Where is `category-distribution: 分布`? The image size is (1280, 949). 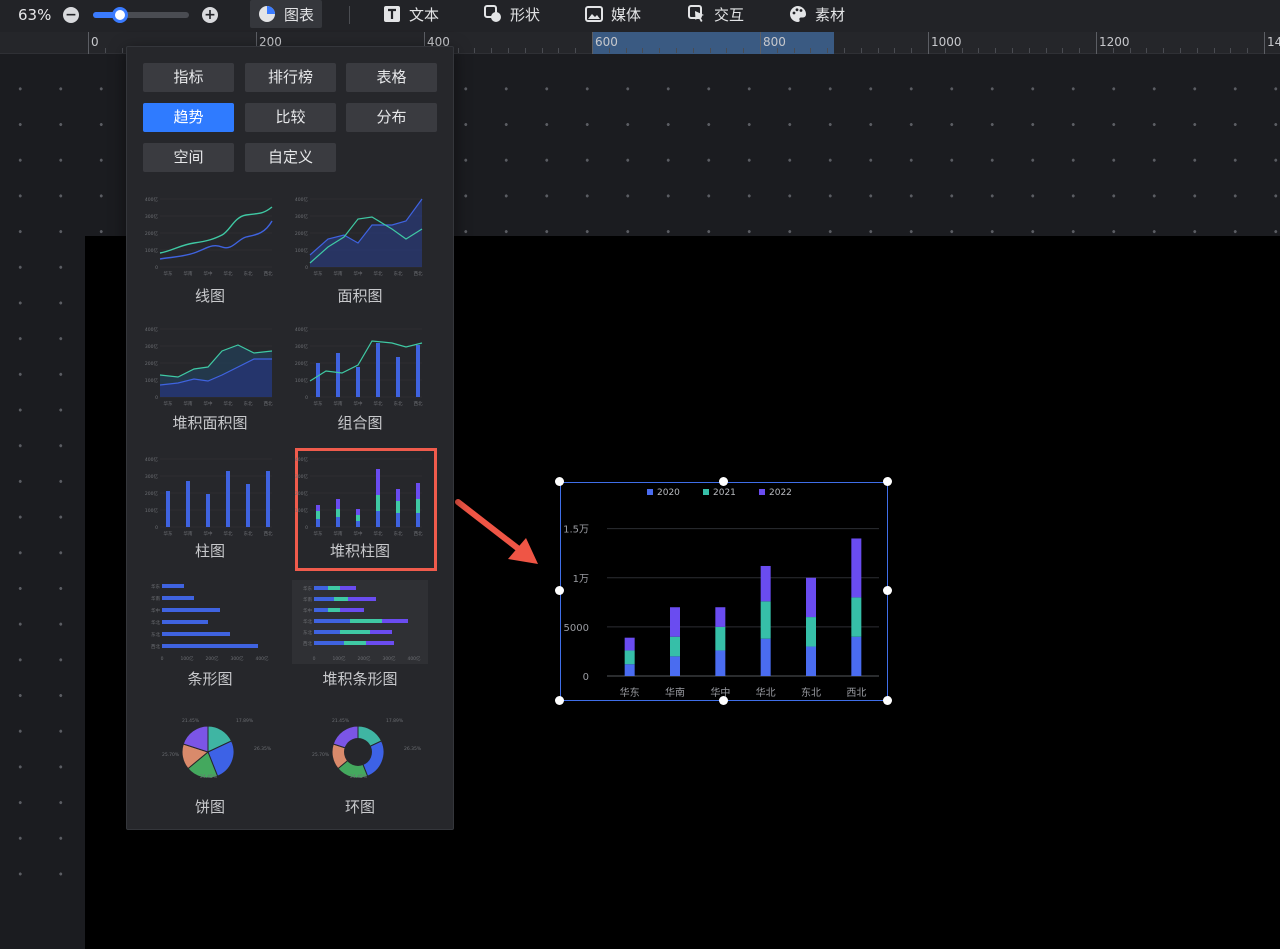 category-distribution: 分布 is located at coordinates (391, 117).